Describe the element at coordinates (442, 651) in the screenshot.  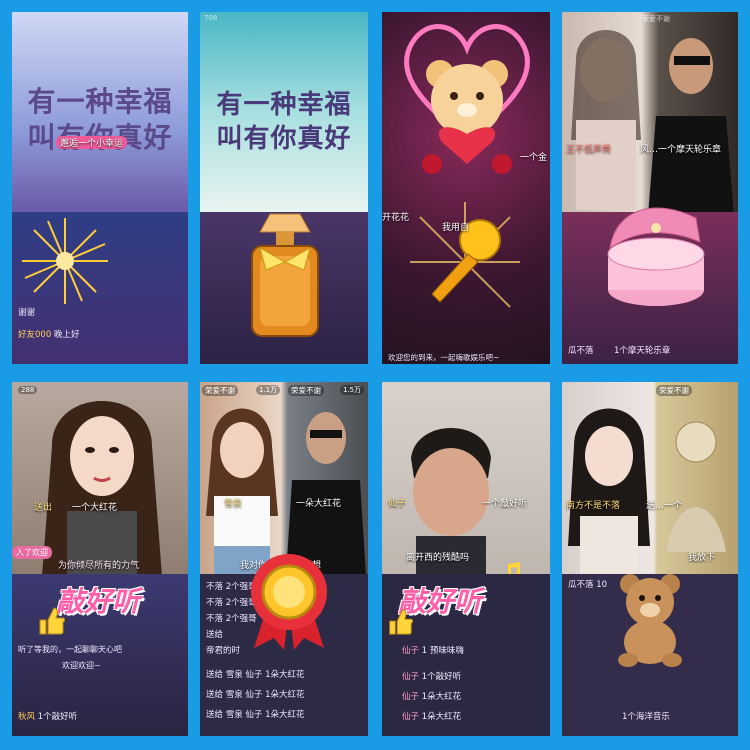
I see `chat-text: 1 预味味嗨` at that location.